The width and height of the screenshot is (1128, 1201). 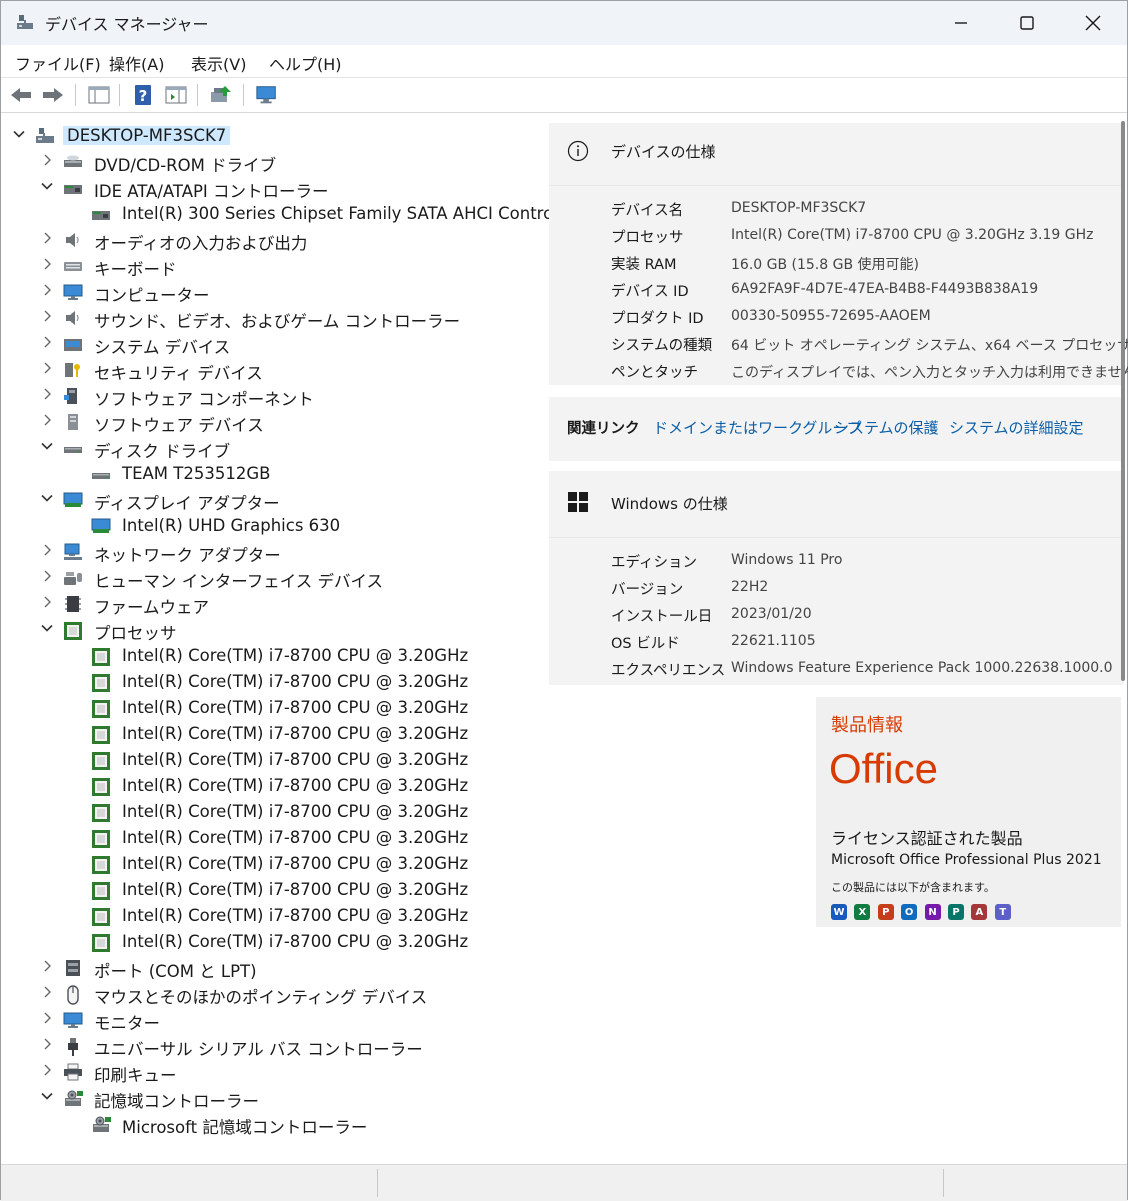 I want to click on tree-device: Intel(R) UHD Graphics 630, so click(x=273, y=526).